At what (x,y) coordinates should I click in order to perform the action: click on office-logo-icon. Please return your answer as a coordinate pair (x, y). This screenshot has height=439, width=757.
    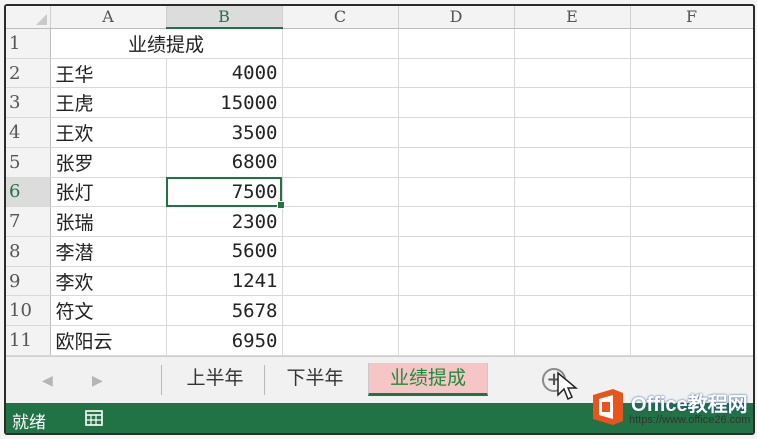
    Looking at the image, I should click on (608, 407).